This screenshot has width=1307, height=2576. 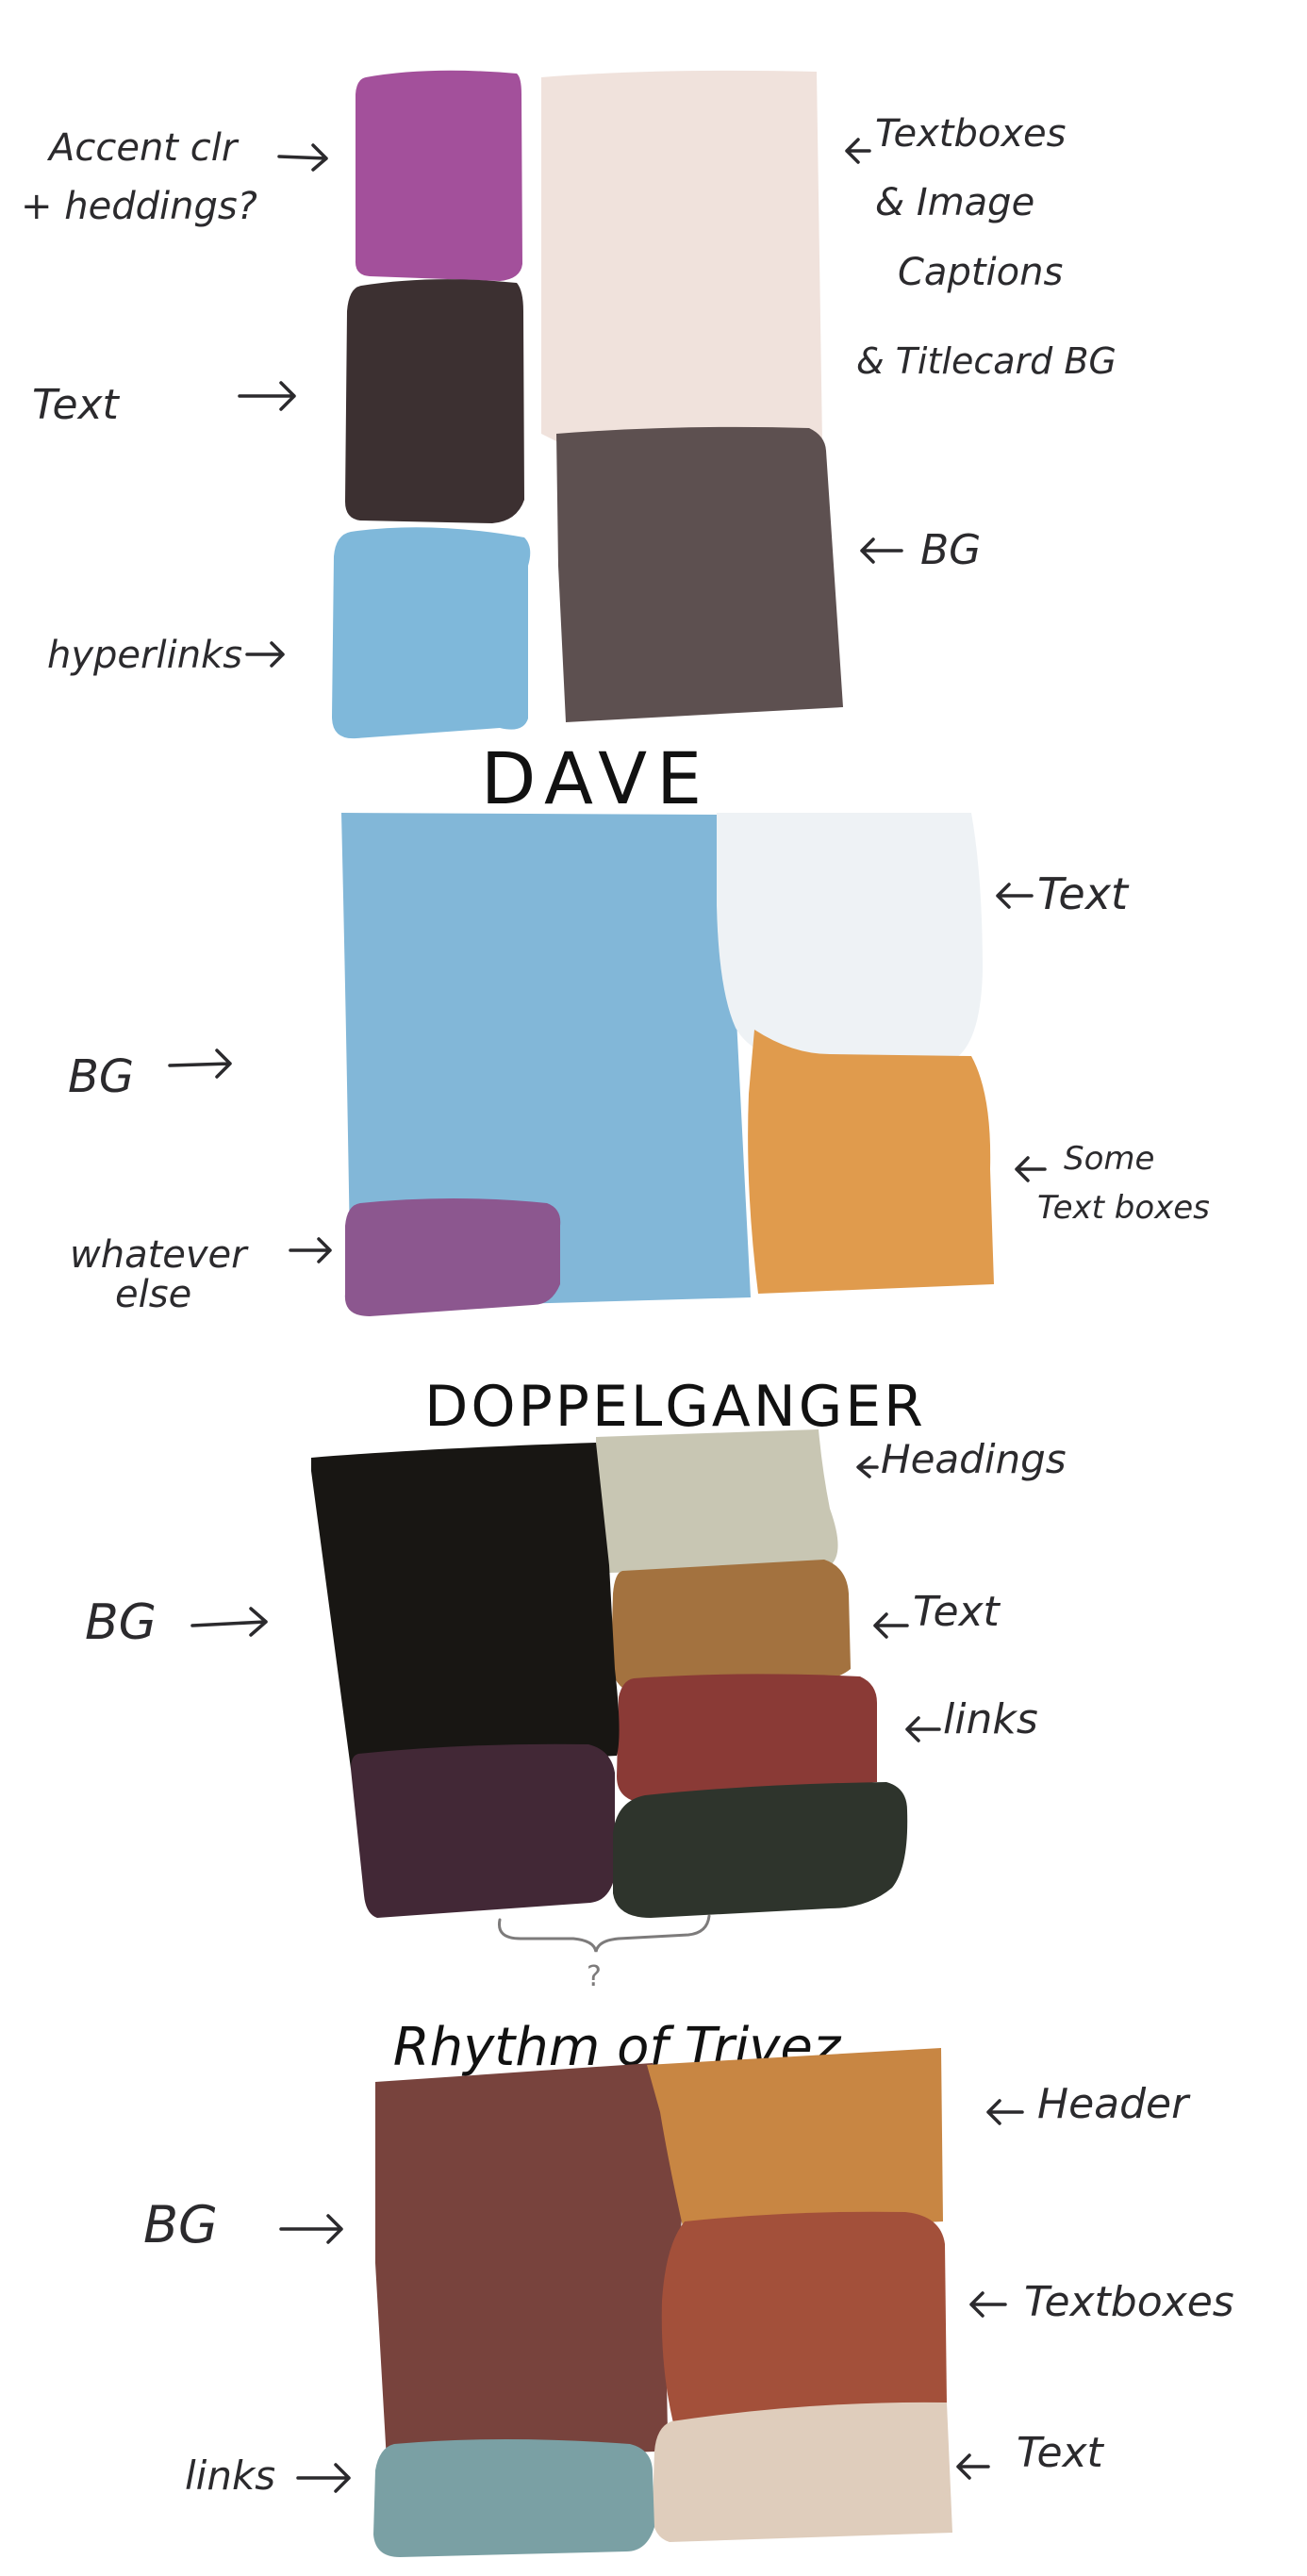 I want to click on label-p2-bg: BG, so click(x=101, y=1076).